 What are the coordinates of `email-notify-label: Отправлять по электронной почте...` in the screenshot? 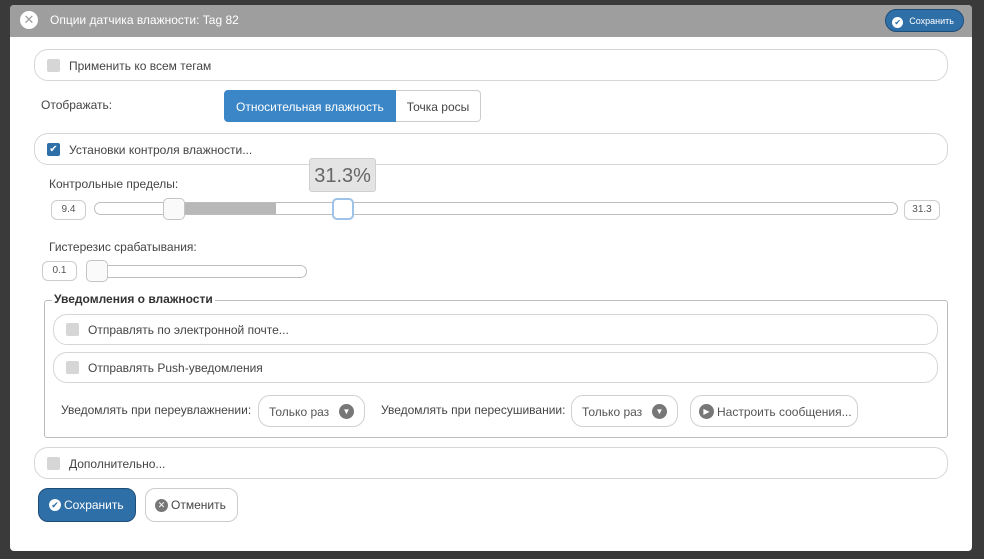 It's located at (188, 330).